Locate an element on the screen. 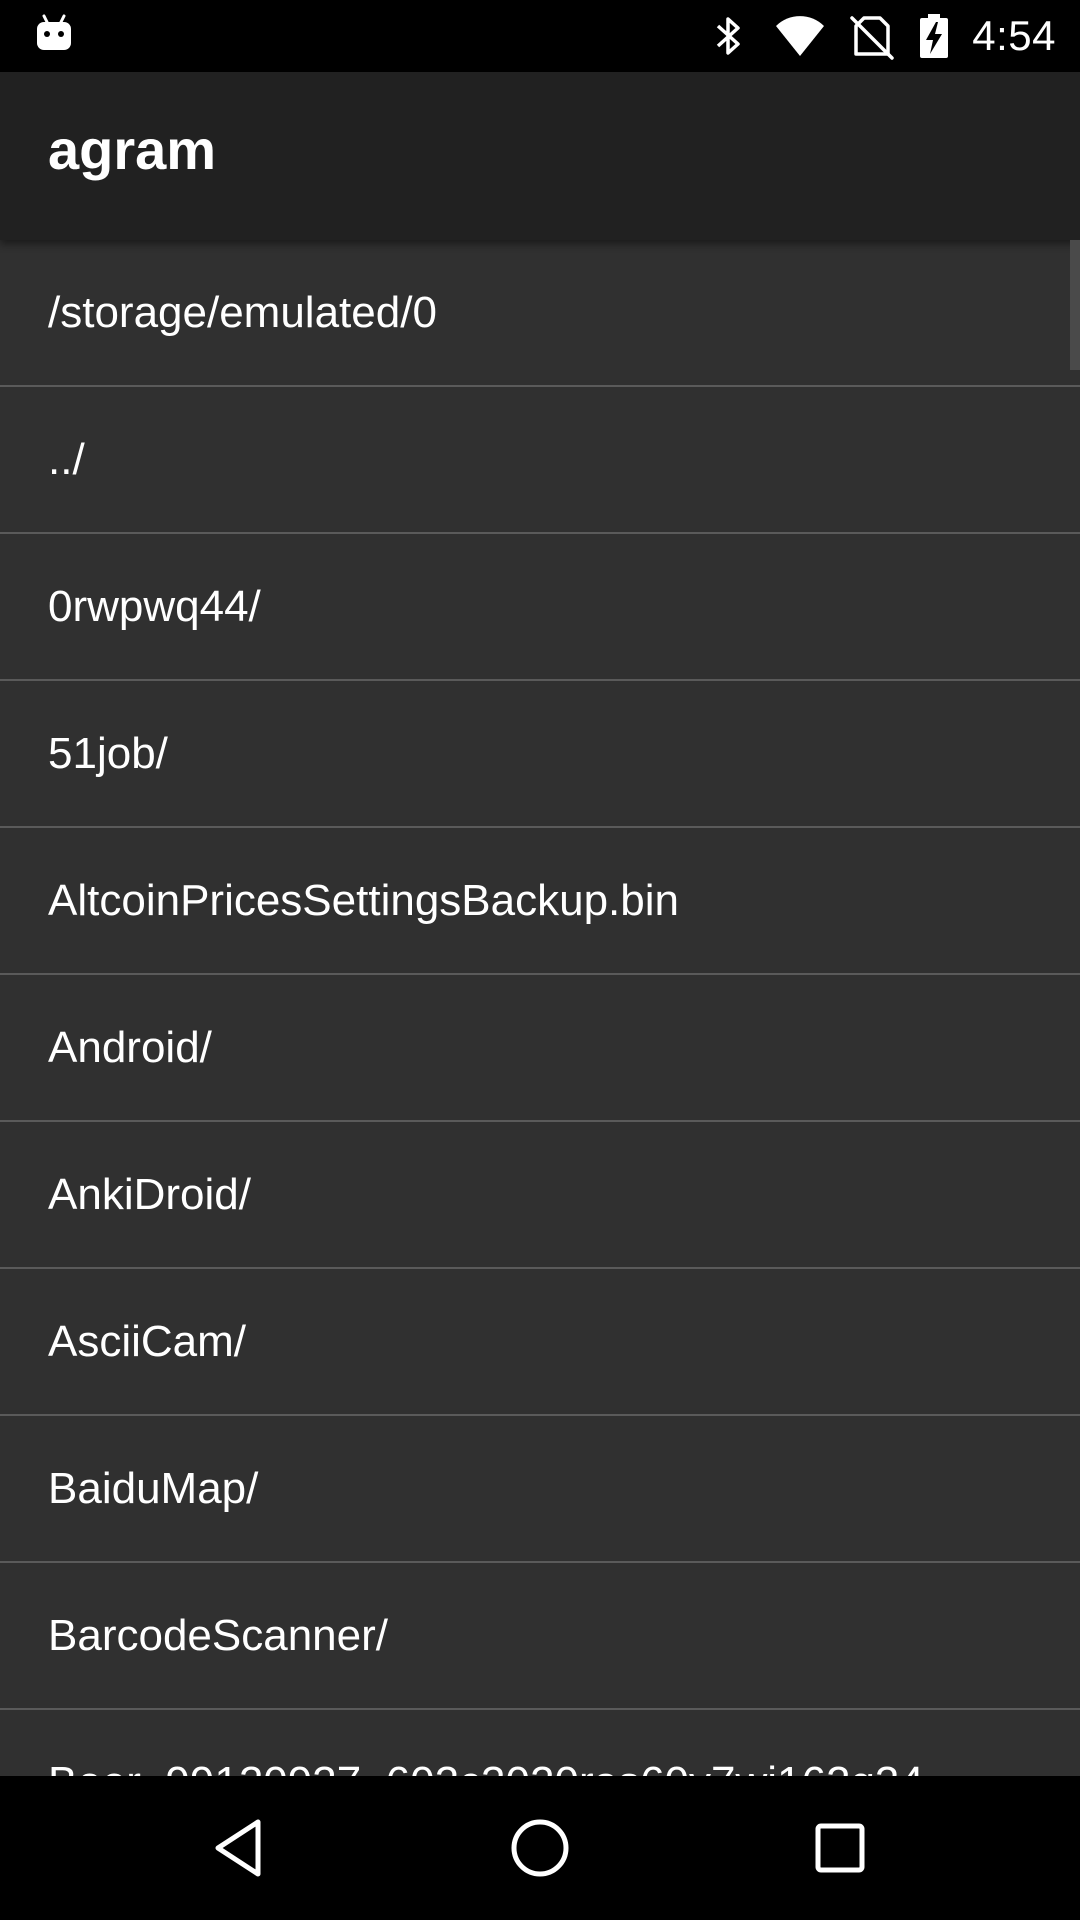 This screenshot has width=1080, height=1920. list-item-label: 0rwpwq44/ is located at coordinates (154, 606).